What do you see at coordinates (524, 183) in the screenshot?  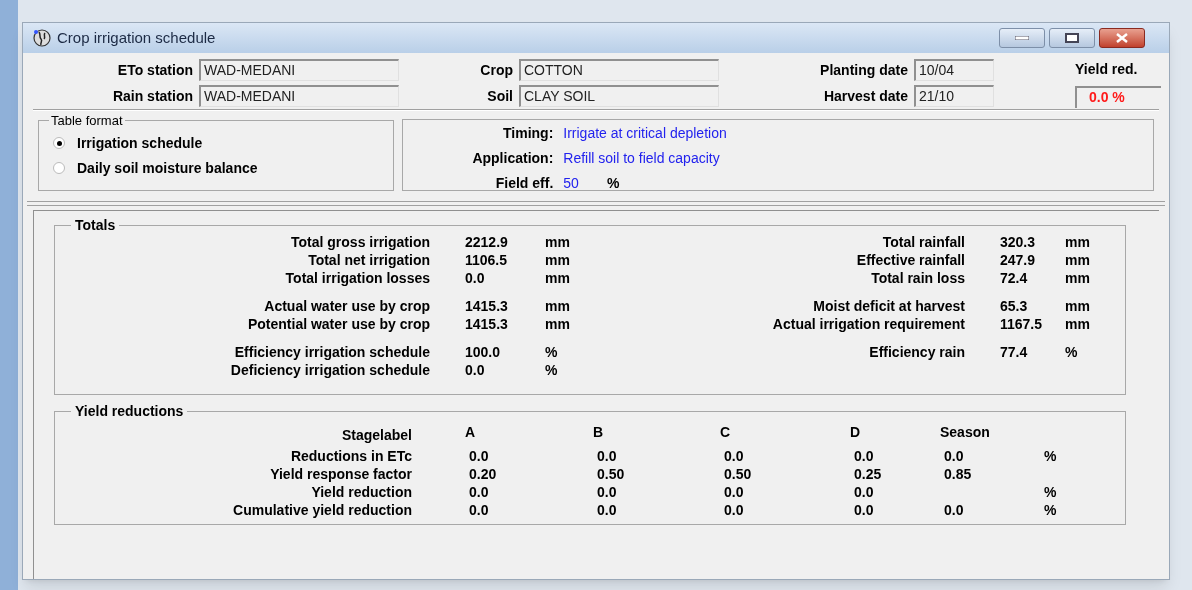 I see `setting-label: Field eff.` at bounding box center [524, 183].